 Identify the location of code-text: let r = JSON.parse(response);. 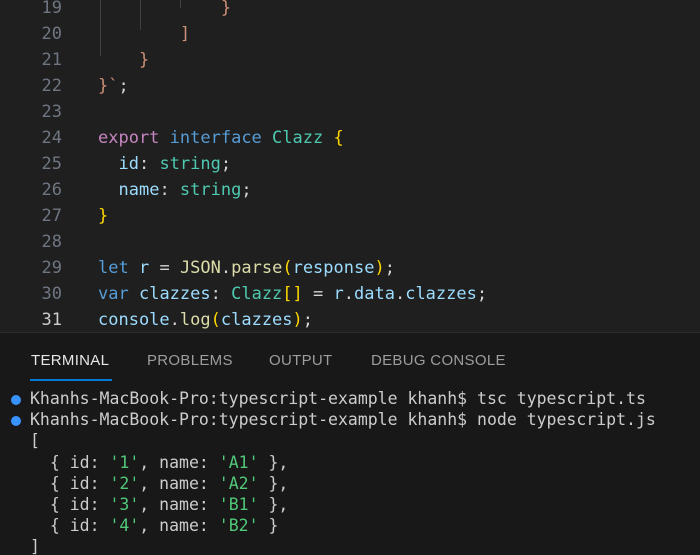
(246, 268).